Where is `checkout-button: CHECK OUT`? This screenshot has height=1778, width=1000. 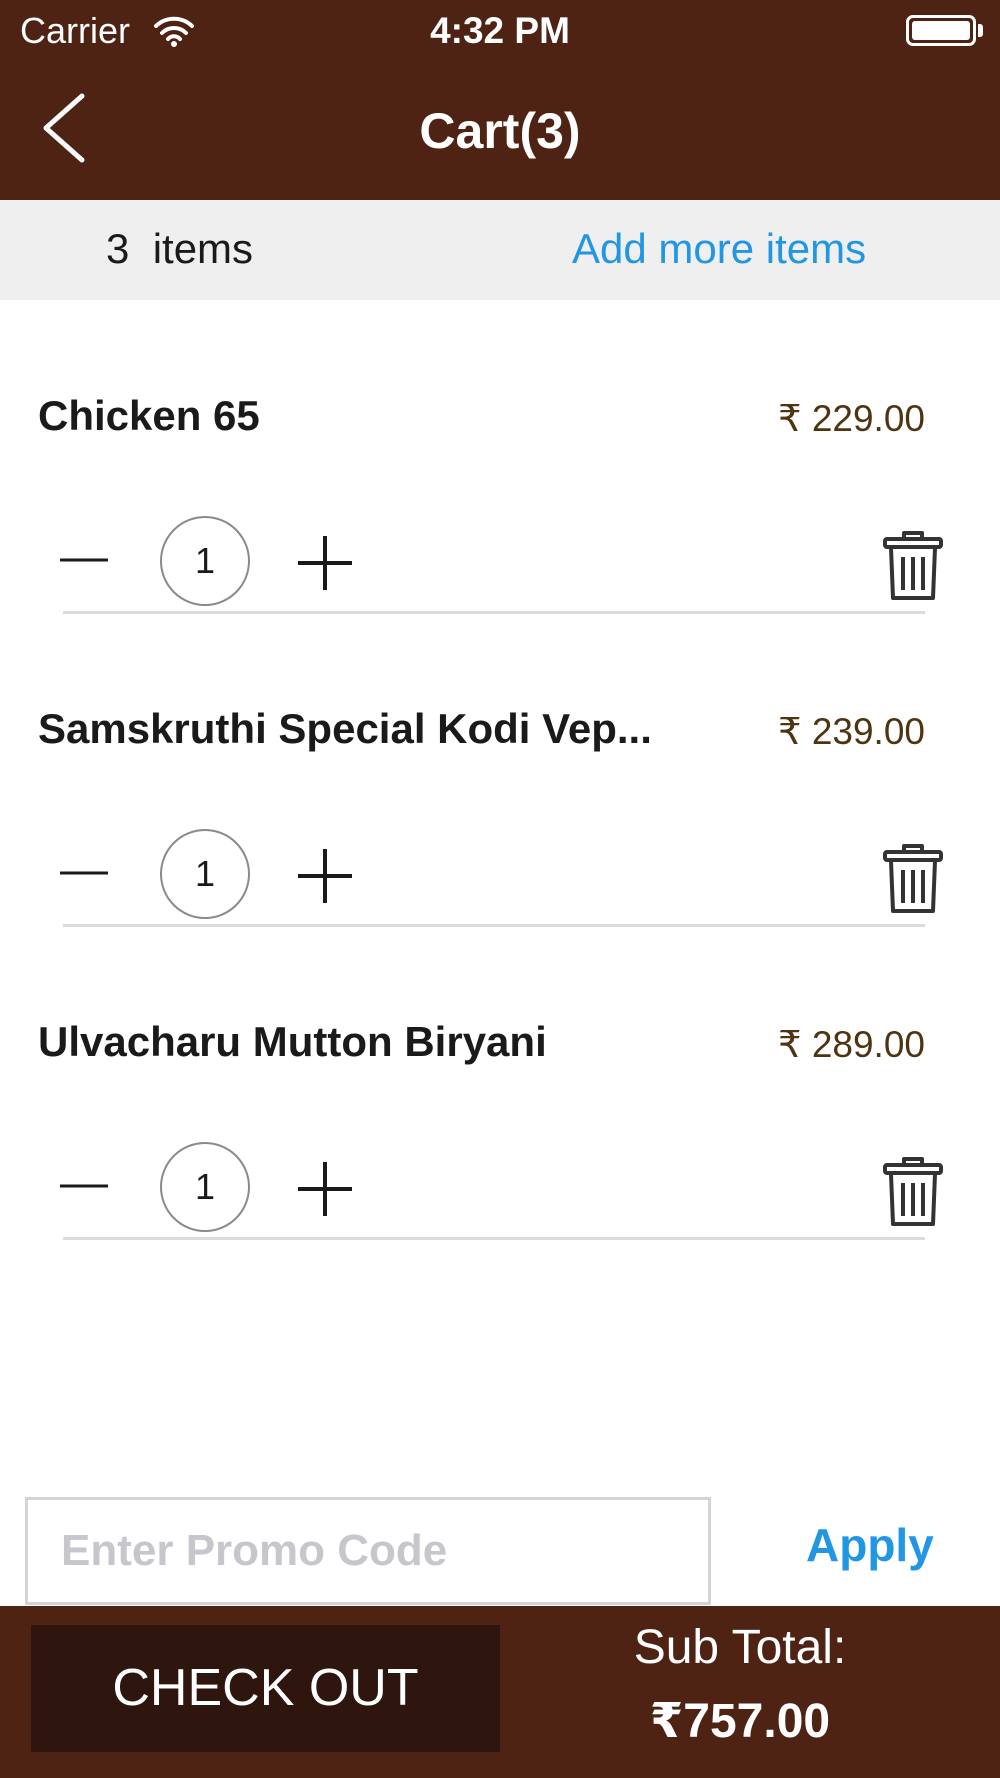 checkout-button: CHECK OUT is located at coordinates (265, 1688).